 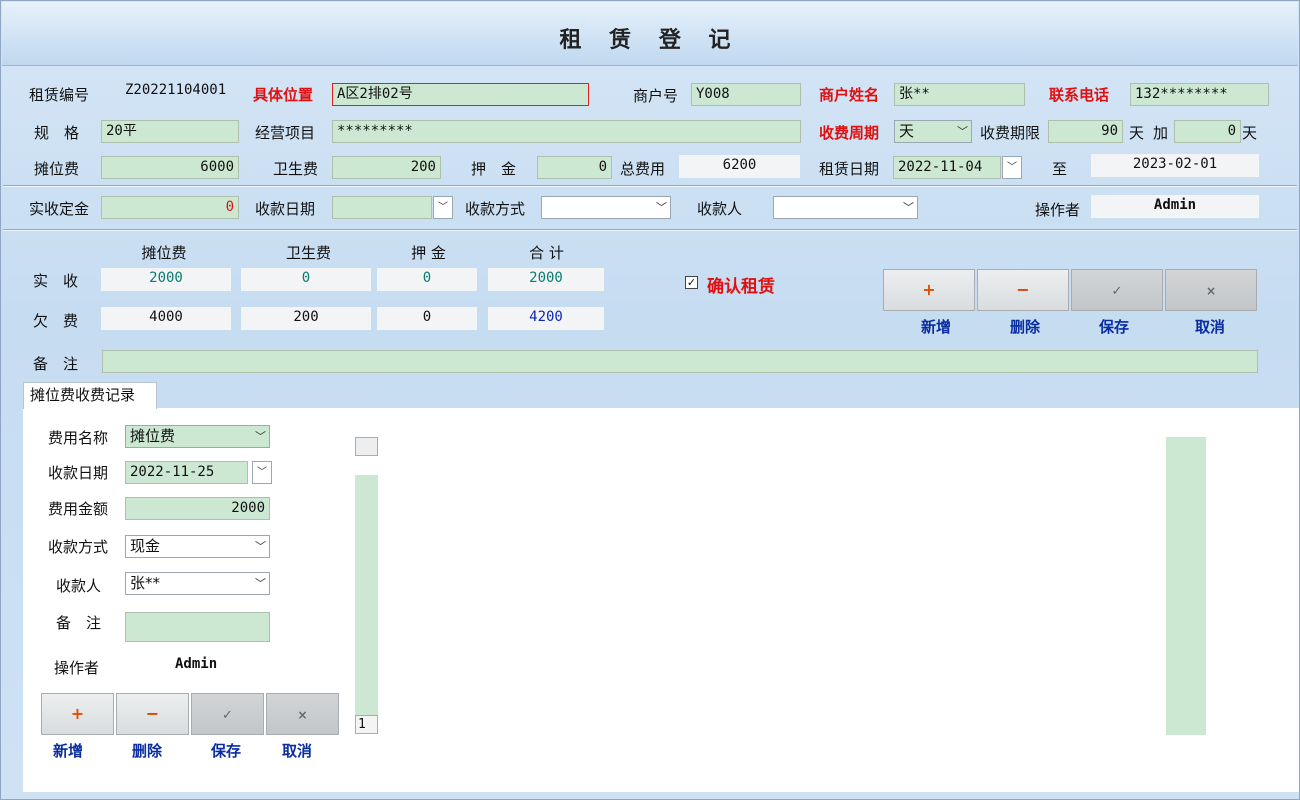 What do you see at coordinates (147, 750) in the screenshot?
I see `record-delete-label: 删除` at bounding box center [147, 750].